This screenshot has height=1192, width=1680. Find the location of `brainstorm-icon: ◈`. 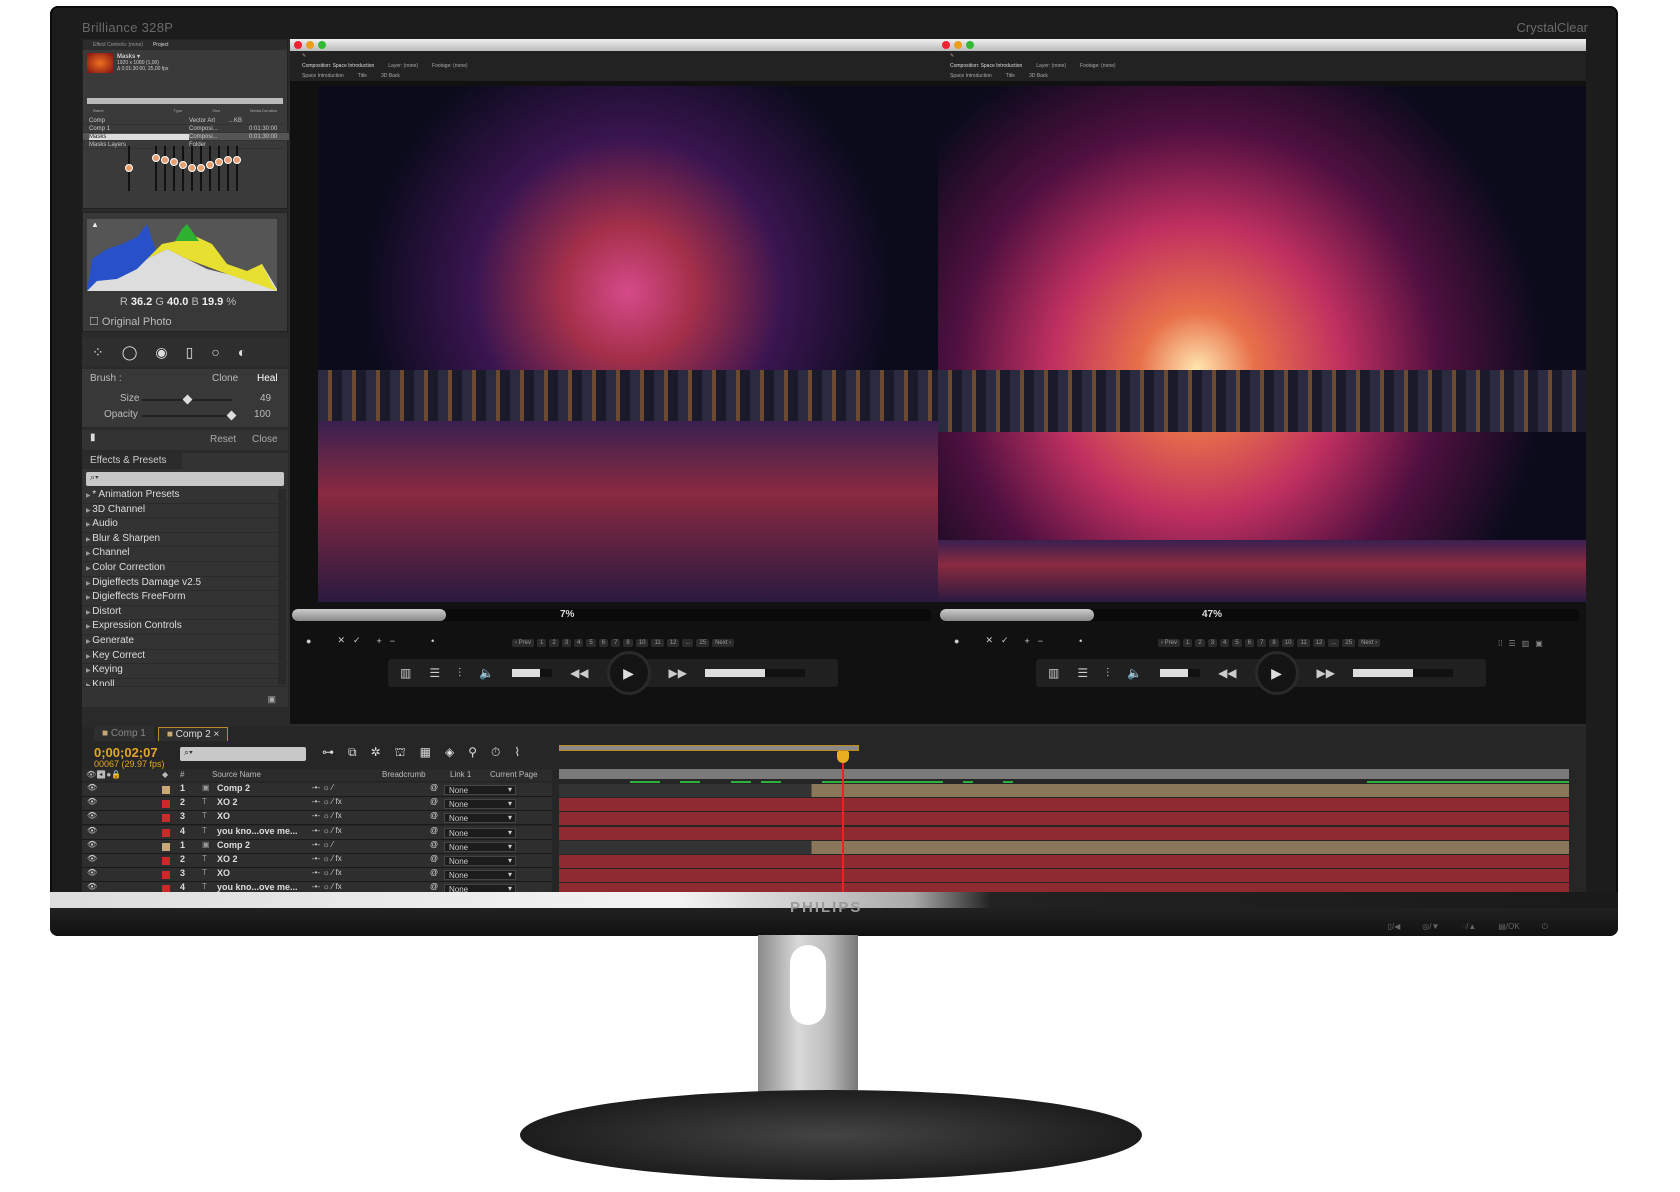

brainstorm-icon: ◈ is located at coordinates (449, 753).